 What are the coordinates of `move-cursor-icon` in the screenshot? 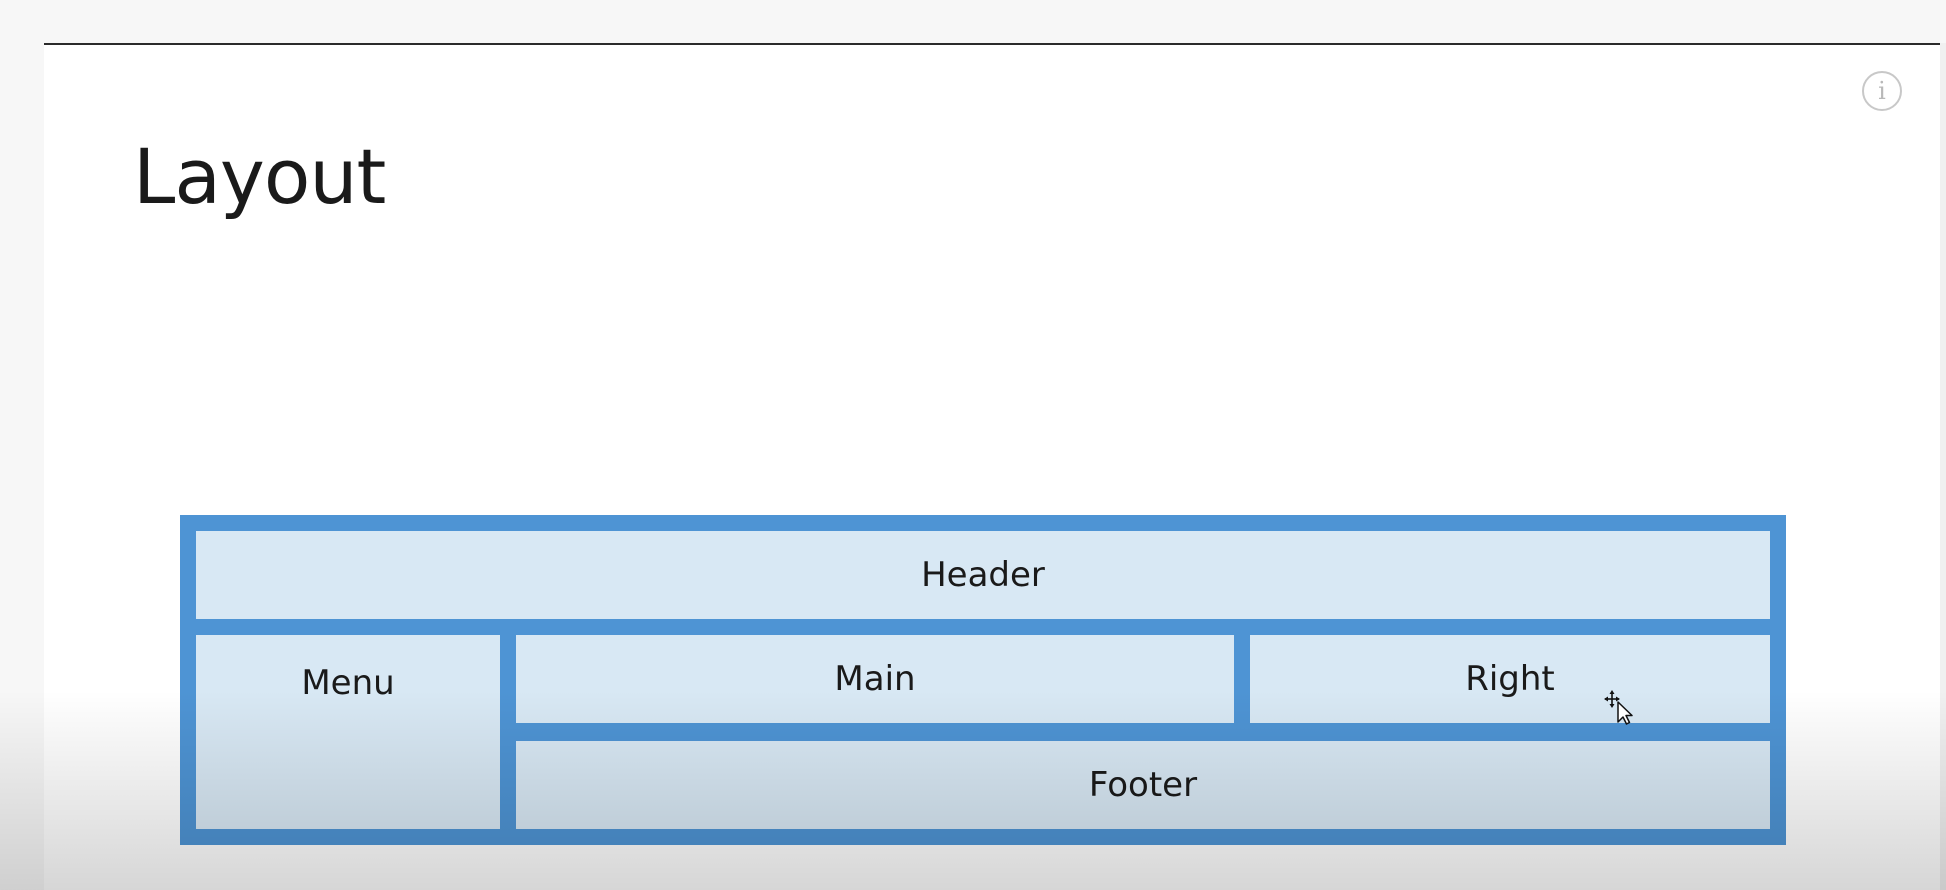 It's located at (1618, 707).